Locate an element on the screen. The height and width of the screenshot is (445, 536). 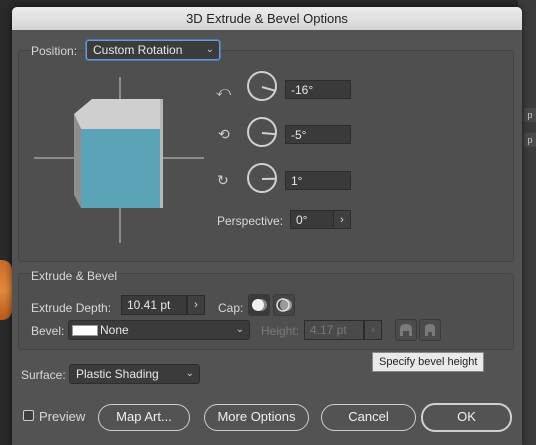
preview-checkbox is located at coordinates (28, 415).